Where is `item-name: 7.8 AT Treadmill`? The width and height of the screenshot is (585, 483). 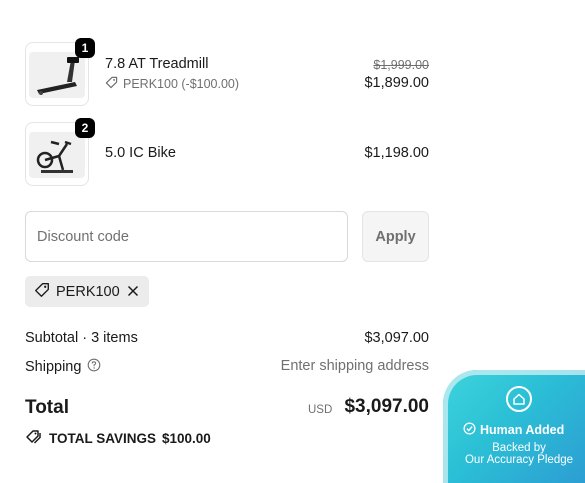
item-name: 7.8 AT Treadmill is located at coordinates (157, 64).